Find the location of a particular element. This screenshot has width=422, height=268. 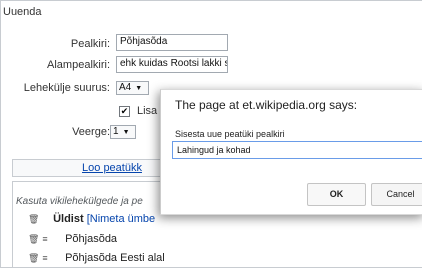

columns-label: Veerge: is located at coordinates (91, 132).